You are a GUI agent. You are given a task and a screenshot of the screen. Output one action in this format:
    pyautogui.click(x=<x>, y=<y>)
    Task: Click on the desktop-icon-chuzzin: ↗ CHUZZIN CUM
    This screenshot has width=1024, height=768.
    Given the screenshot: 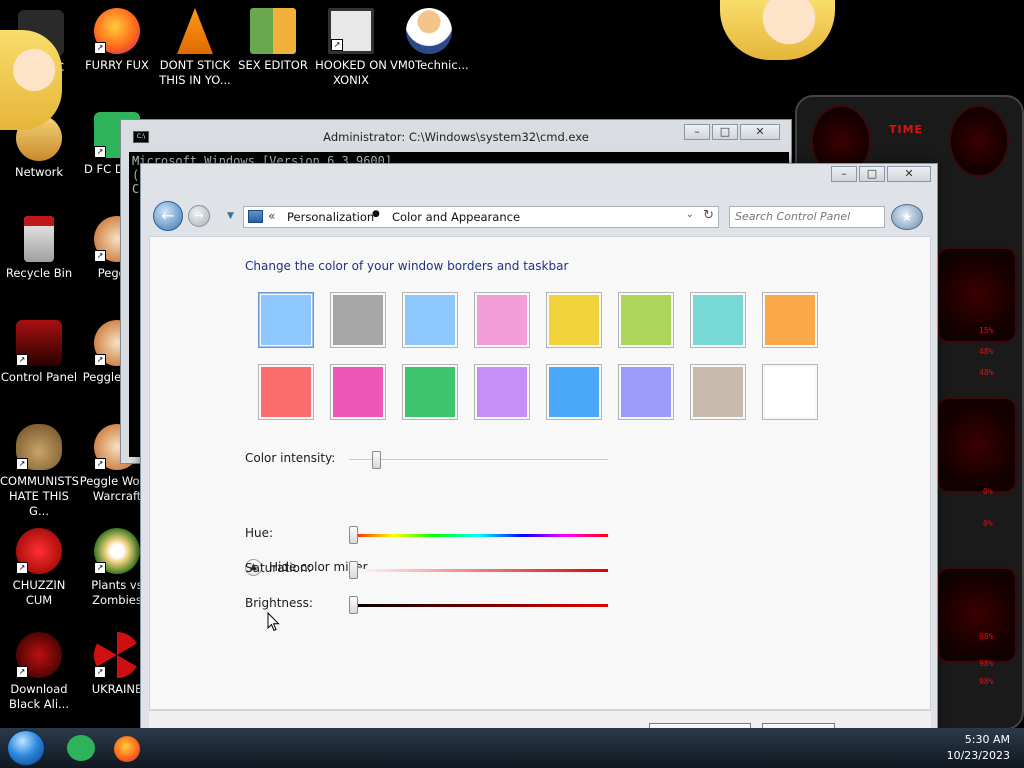 What is the action you would take?
    pyautogui.click(x=39, y=568)
    